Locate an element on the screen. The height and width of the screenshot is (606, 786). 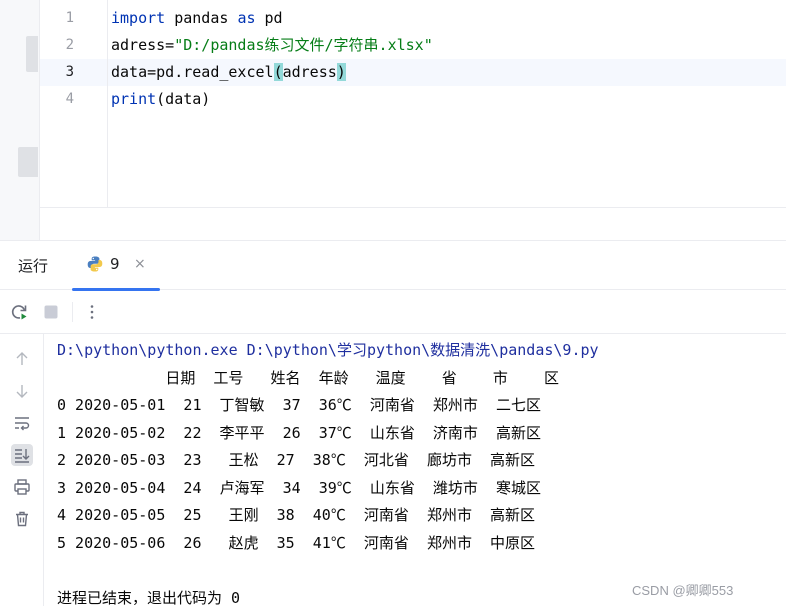
code-line: adress="D:/pandas练习文件/字符串.xlsx" is located at coordinates (272, 45).